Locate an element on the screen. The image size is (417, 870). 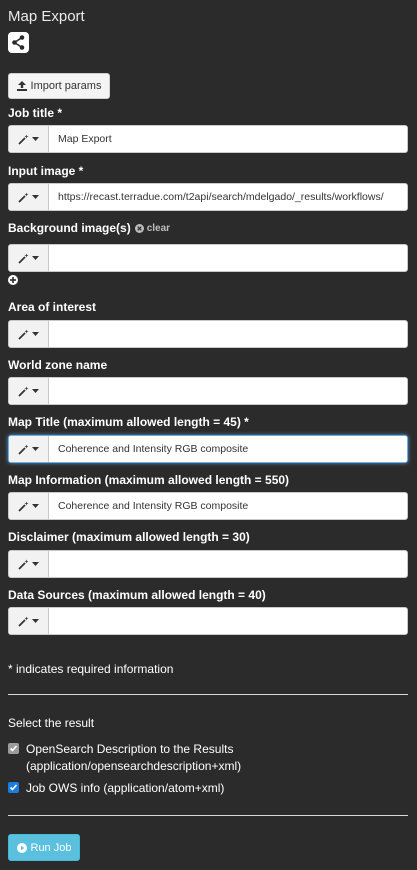
job-title-wand-dropdown is located at coordinates (29, 139).